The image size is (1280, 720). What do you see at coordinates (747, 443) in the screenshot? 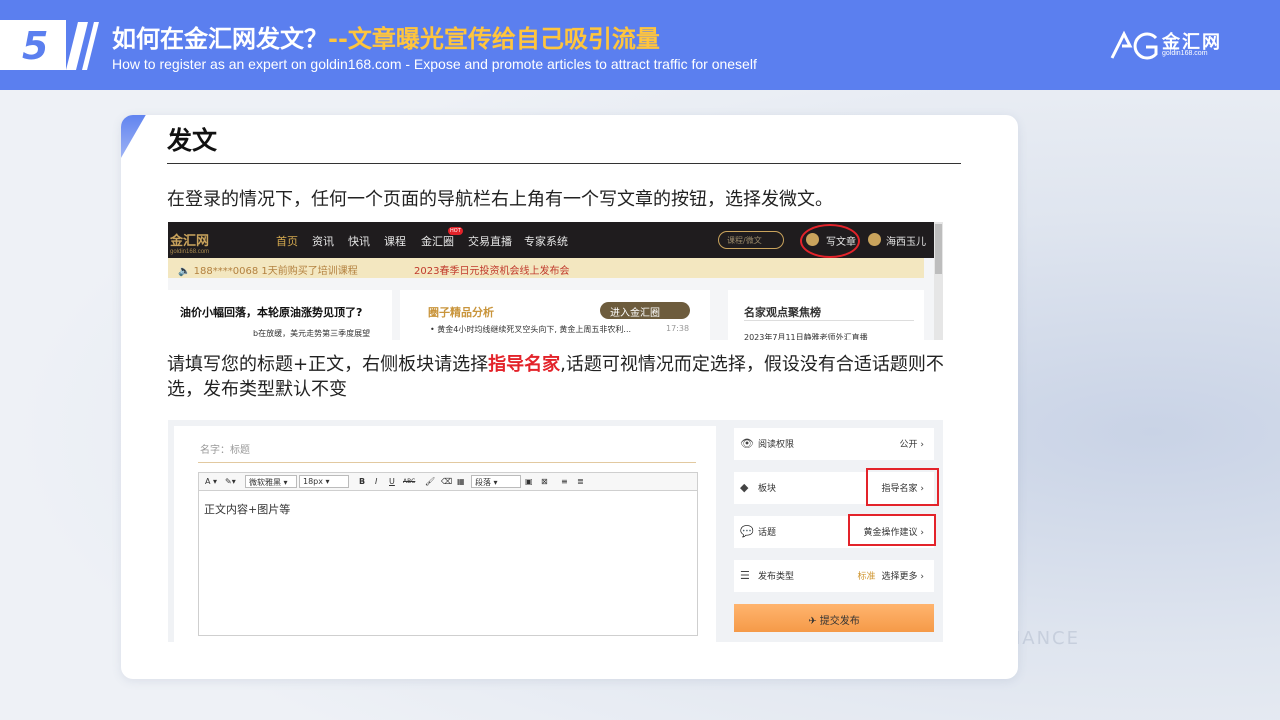
I see `eye-icon: 👁` at bounding box center [747, 443].